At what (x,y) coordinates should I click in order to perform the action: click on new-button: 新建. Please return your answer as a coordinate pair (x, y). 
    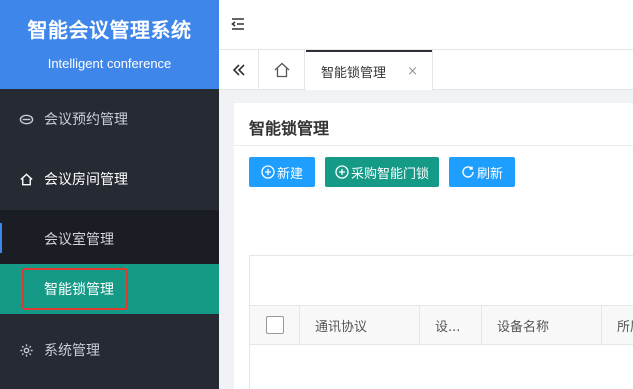
    Looking at the image, I should click on (282, 172).